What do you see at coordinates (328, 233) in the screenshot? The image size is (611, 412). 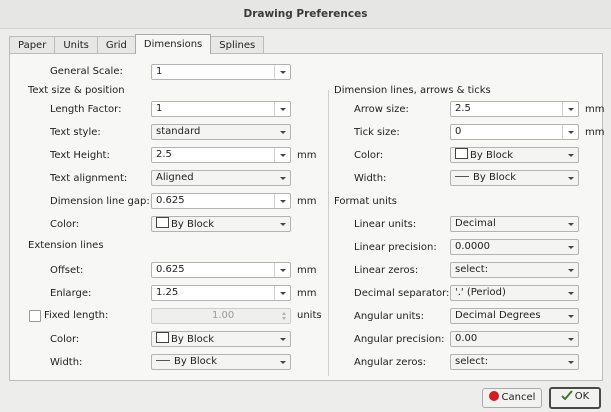 I see `column-divider` at bounding box center [328, 233].